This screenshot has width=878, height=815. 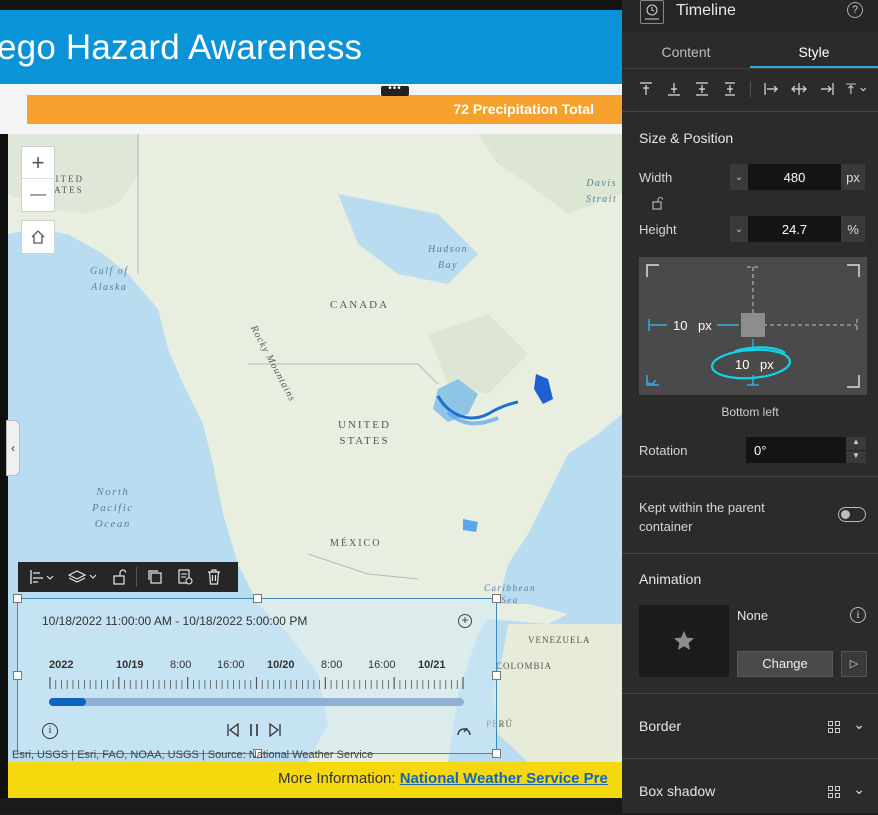 What do you see at coordinates (602, 183) in the screenshot?
I see `label-davis-line1: Davis` at bounding box center [602, 183].